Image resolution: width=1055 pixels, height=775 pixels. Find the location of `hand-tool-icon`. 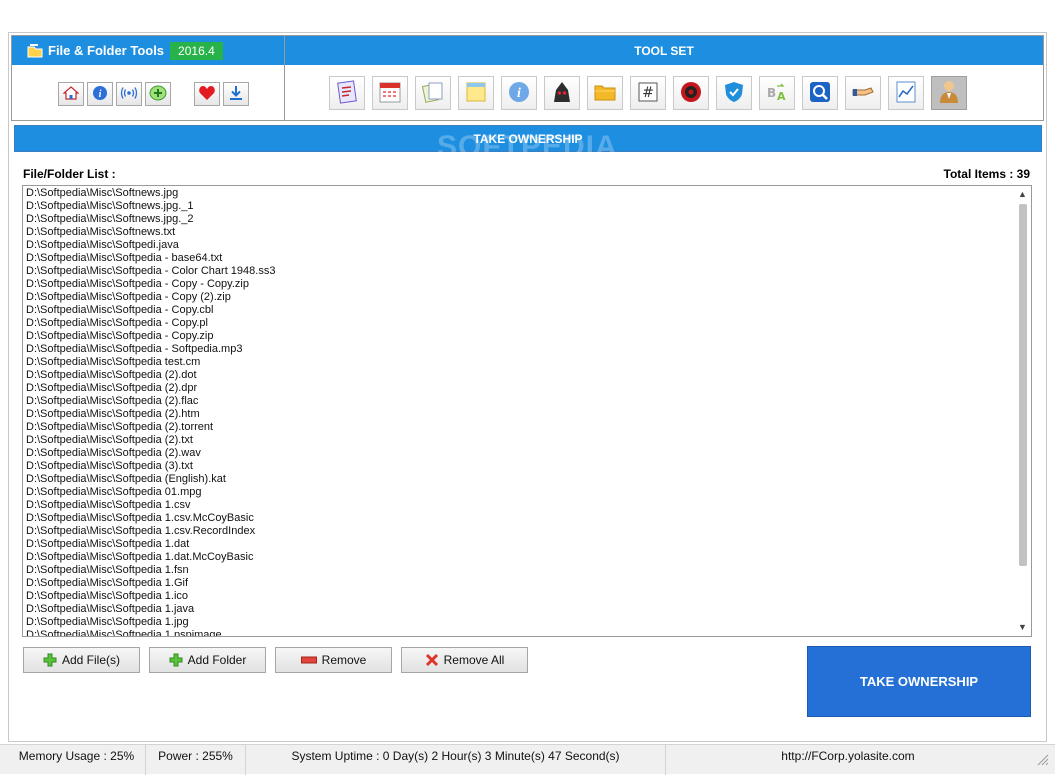

hand-tool-icon is located at coordinates (863, 93).